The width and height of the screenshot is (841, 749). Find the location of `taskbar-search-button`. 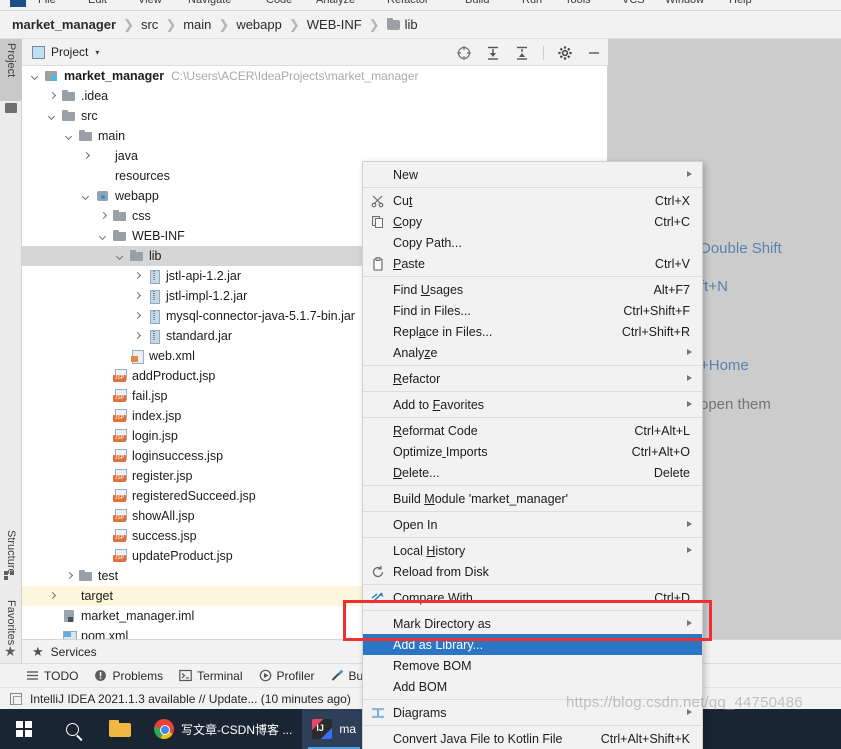

taskbar-search-button is located at coordinates (72, 729).